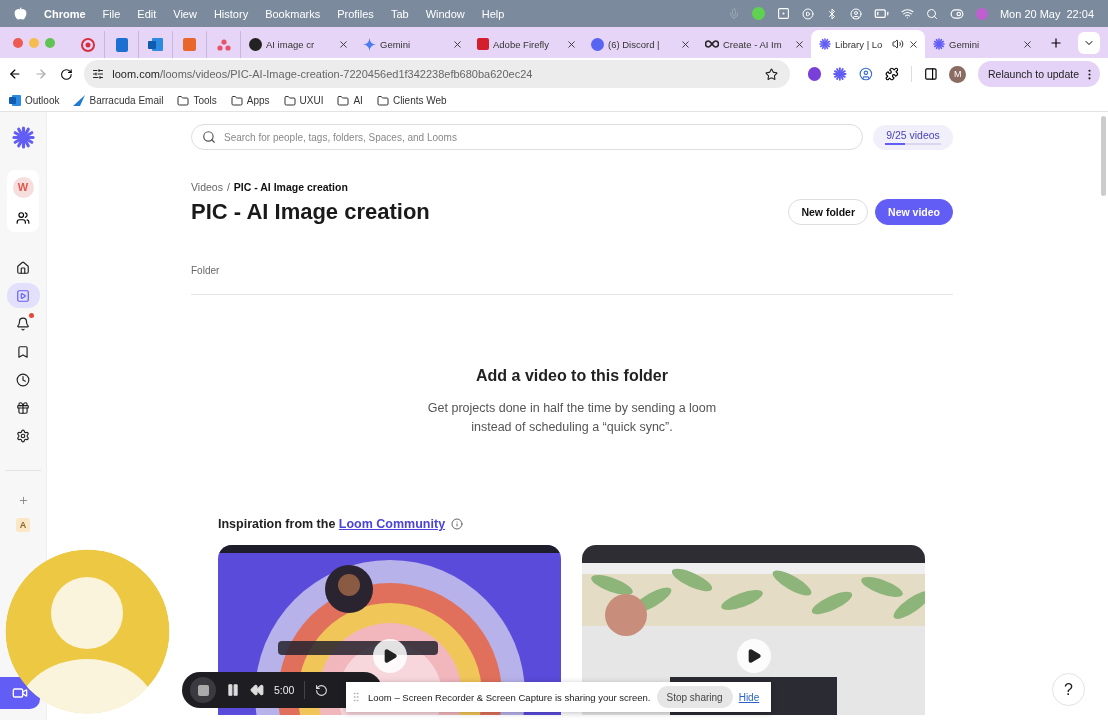 This screenshot has height=720, width=1108. What do you see at coordinates (597, 44) in the screenshot?
I see `circle-icon` at bounding box center [597, 44].